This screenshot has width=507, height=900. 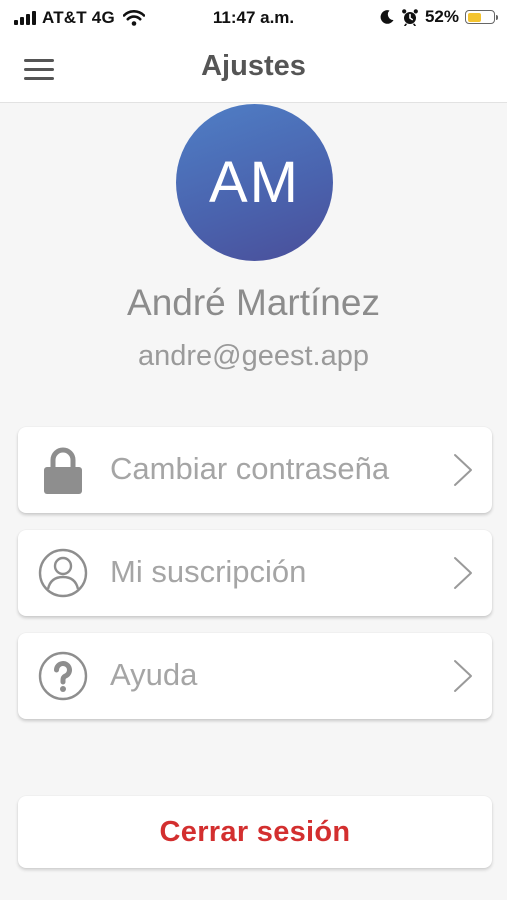 I want to click on moon-icon, so click(x=387, y=17).